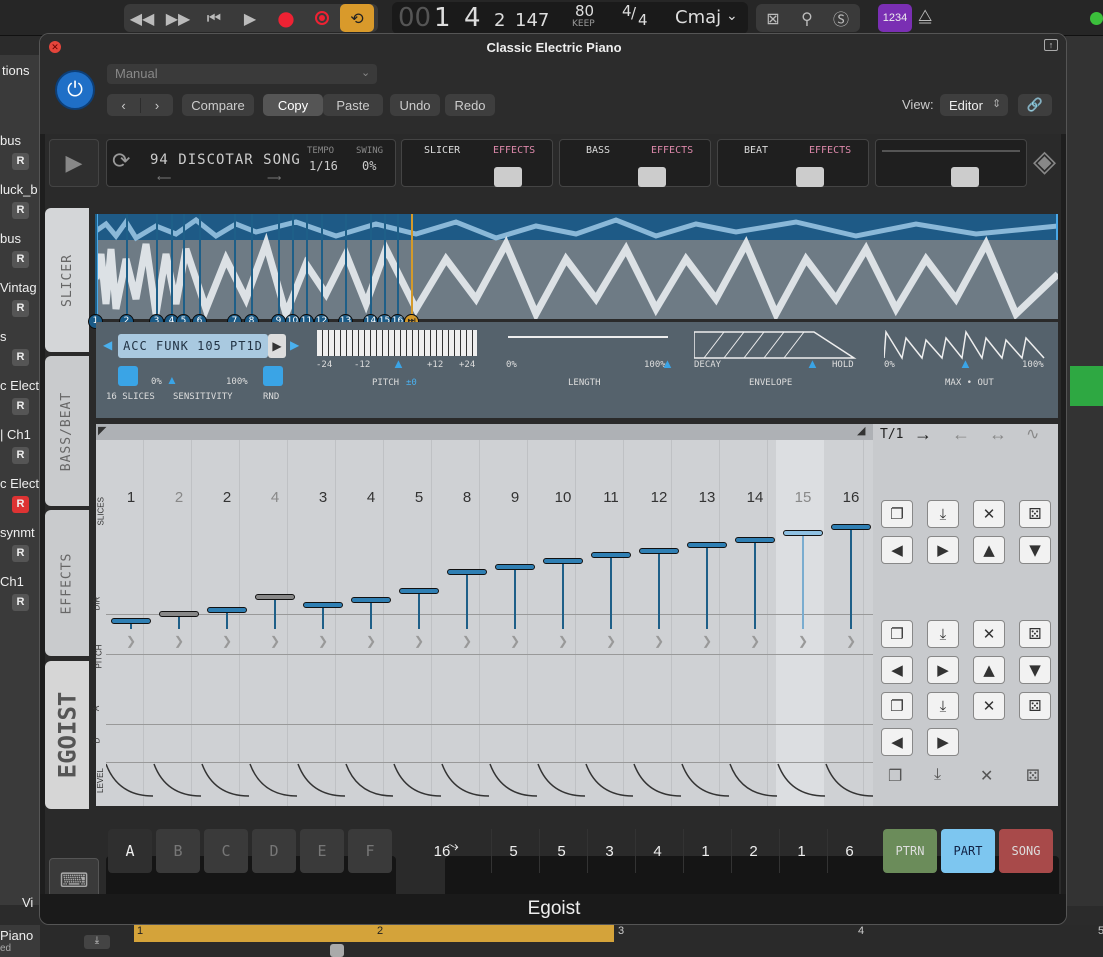 This screenshot has width=1103, height=957. I want to click on random-level-icon: ⚄, so click(1033, 776).